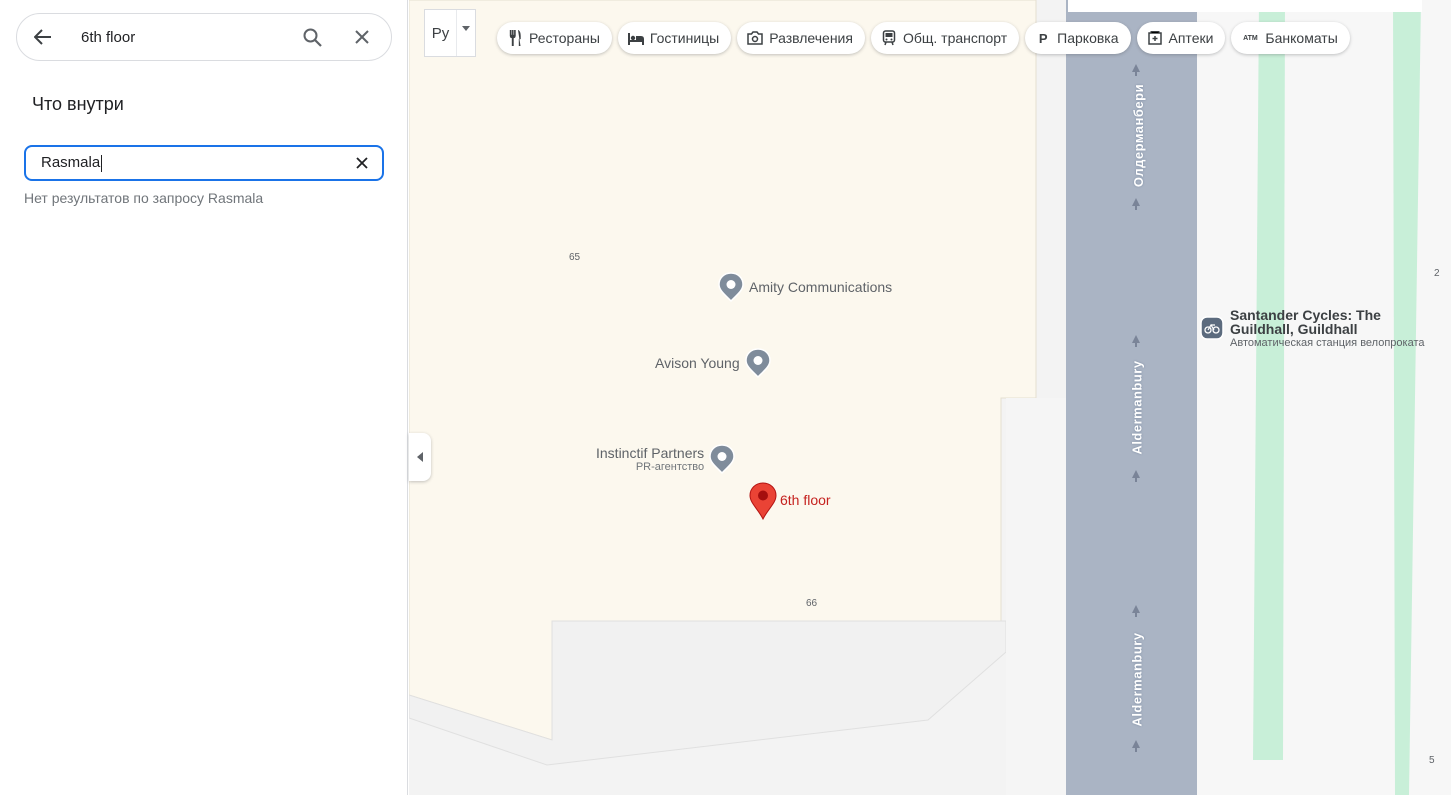 This screenshot has height=795, width=1451. Describe the element at coordinates (515, 38) in the screenshot. I see `restaurant-icon` at that location.